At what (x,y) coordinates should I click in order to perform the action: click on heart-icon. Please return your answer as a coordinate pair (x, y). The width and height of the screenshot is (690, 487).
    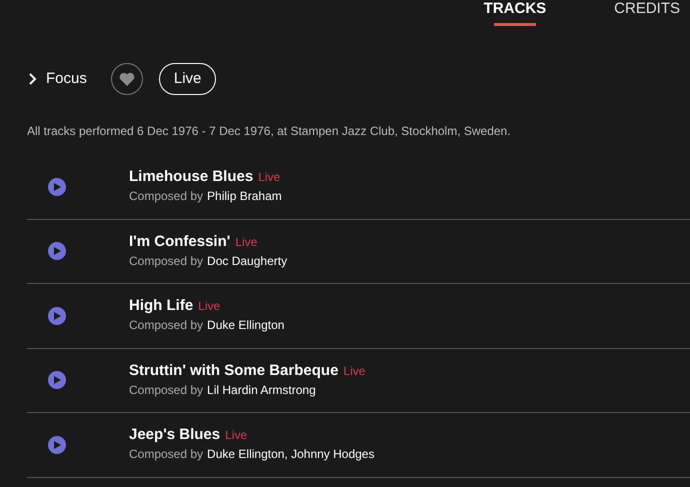
    Looking at the image, I should click on (126, 79).